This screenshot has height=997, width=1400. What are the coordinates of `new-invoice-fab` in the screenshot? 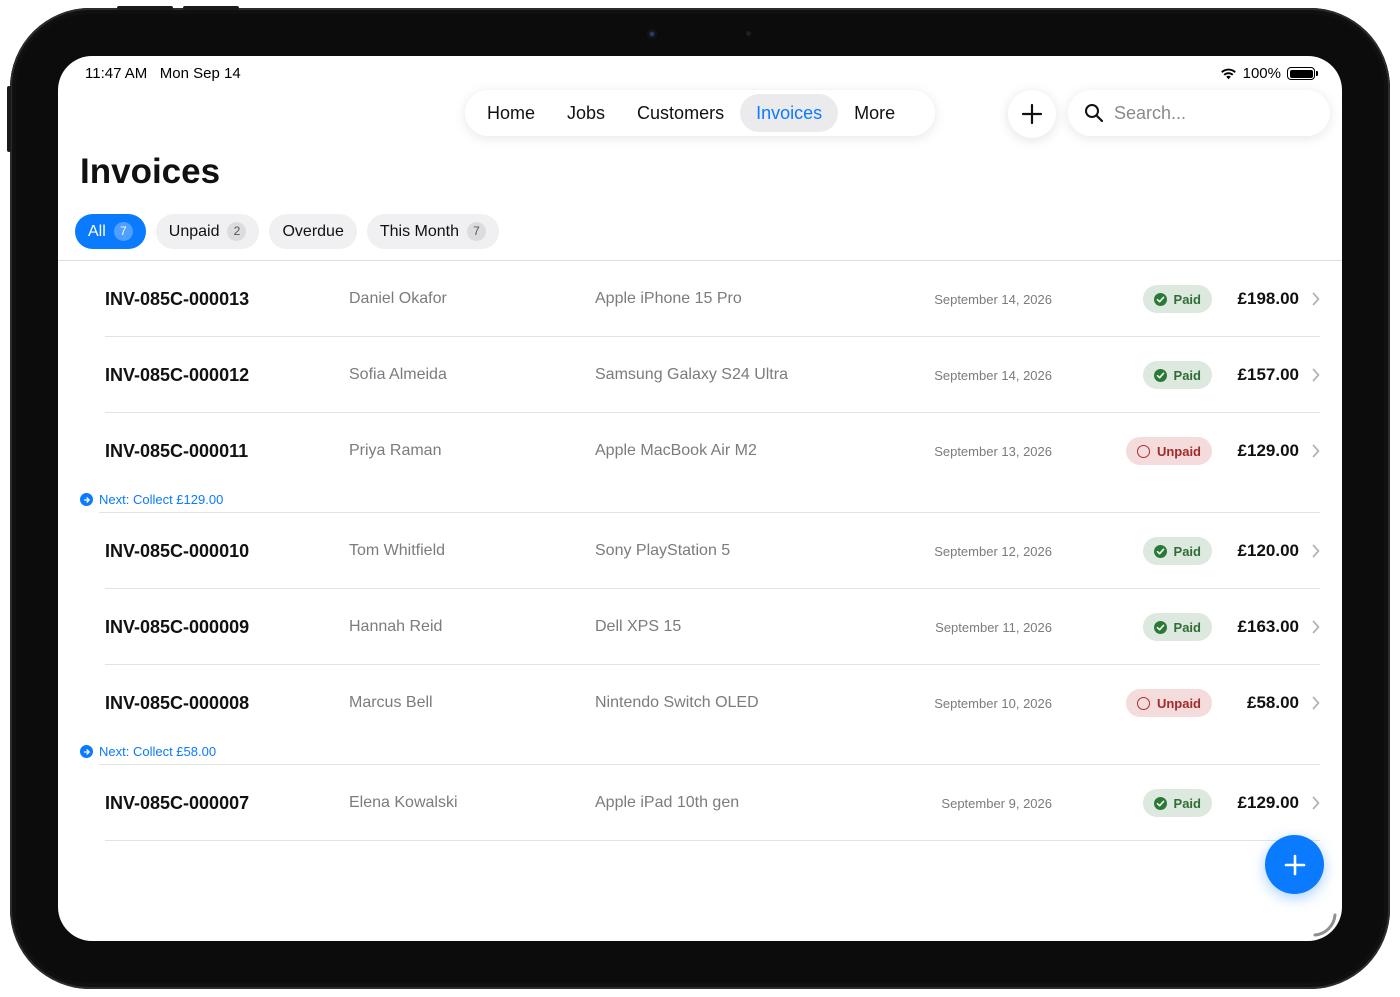 It's located at (1294, 864).